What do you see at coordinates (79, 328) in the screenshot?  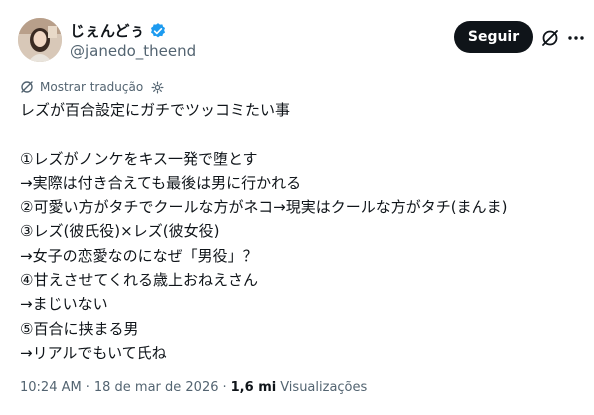 I see `tweet-line: ⑤百合に挟まる男` at bounding box center [79, 328].